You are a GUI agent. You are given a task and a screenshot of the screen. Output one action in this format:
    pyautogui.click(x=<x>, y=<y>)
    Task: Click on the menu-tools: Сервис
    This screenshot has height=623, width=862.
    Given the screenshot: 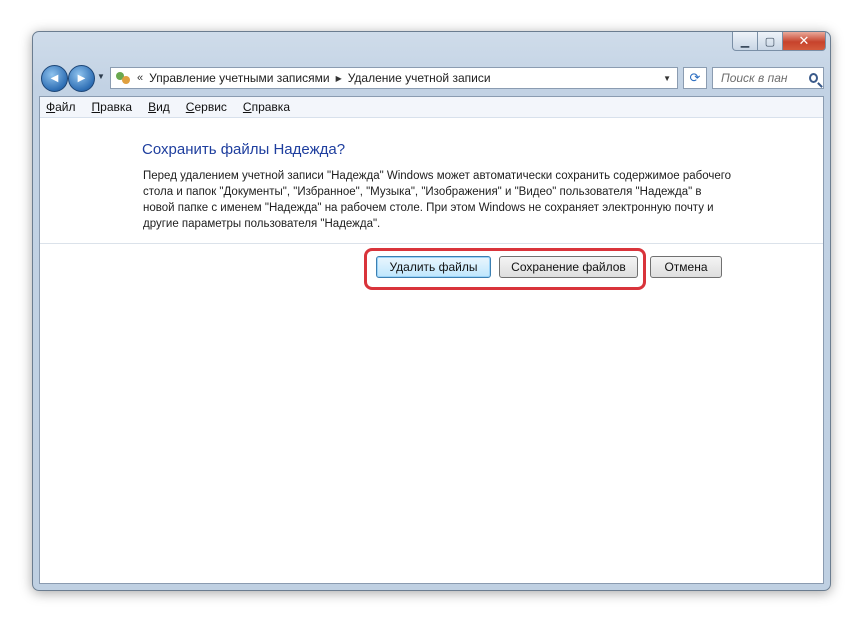 What is the action you would take?
    pyautogui.click(x=206, y=107)
    